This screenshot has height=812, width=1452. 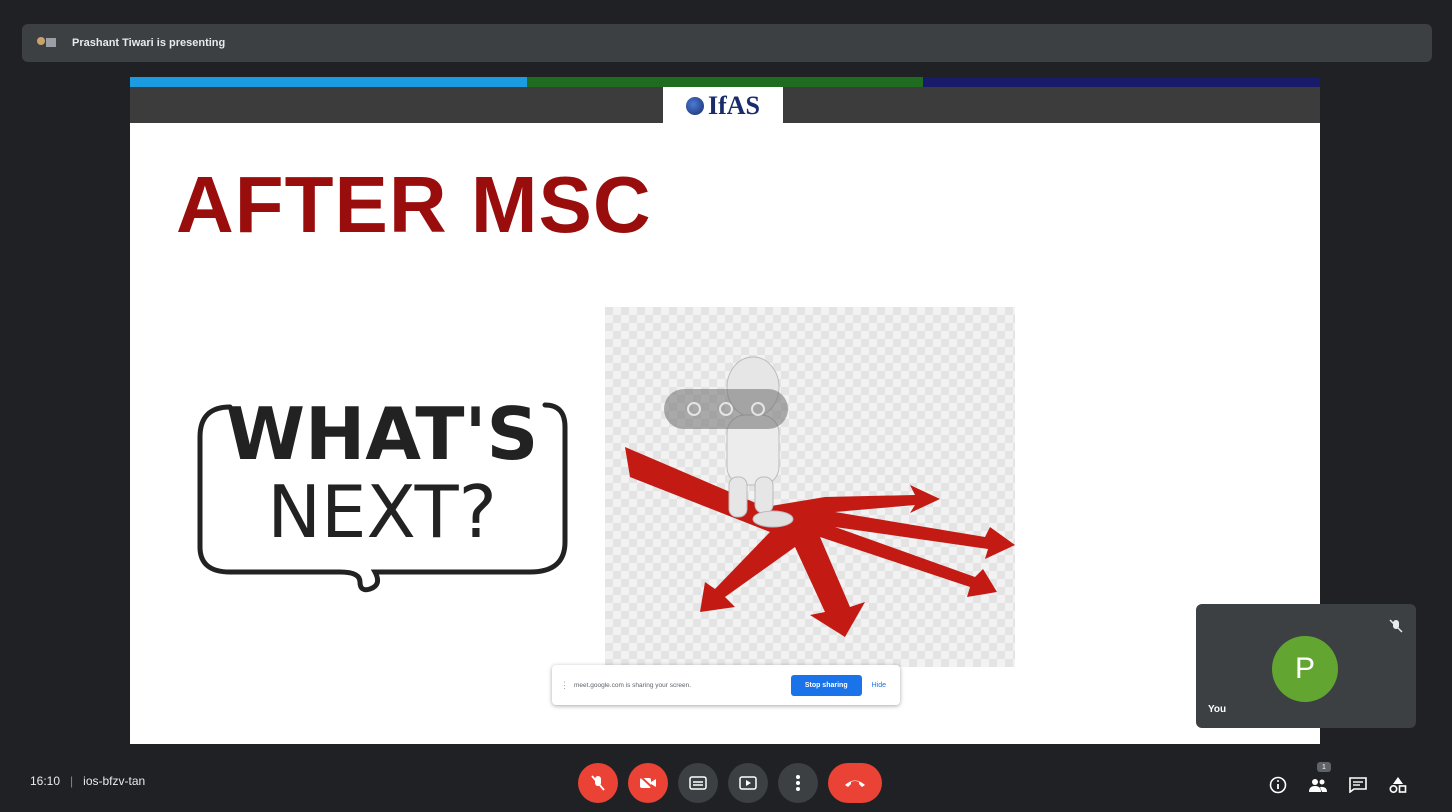 I want to click on slide-color-strip, so click(x=725, y=82).